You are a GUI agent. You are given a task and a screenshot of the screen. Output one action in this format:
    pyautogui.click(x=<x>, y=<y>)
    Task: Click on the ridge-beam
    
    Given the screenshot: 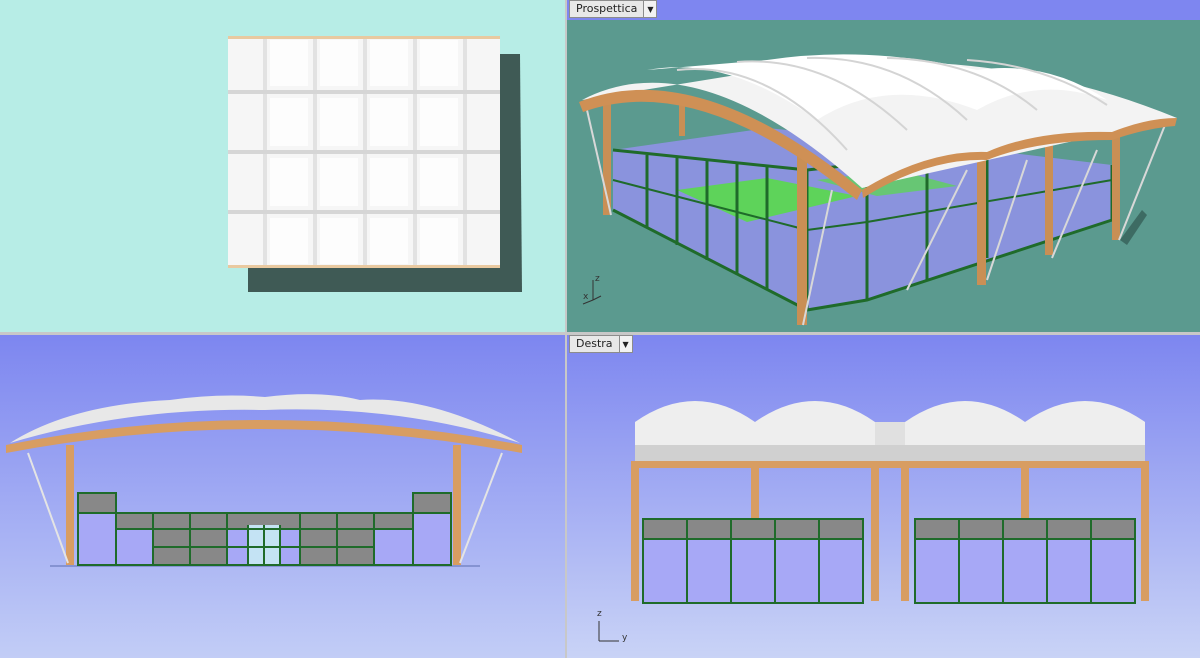 What is the action you would take?
    pyautogui.click(x=889, y=464)
    